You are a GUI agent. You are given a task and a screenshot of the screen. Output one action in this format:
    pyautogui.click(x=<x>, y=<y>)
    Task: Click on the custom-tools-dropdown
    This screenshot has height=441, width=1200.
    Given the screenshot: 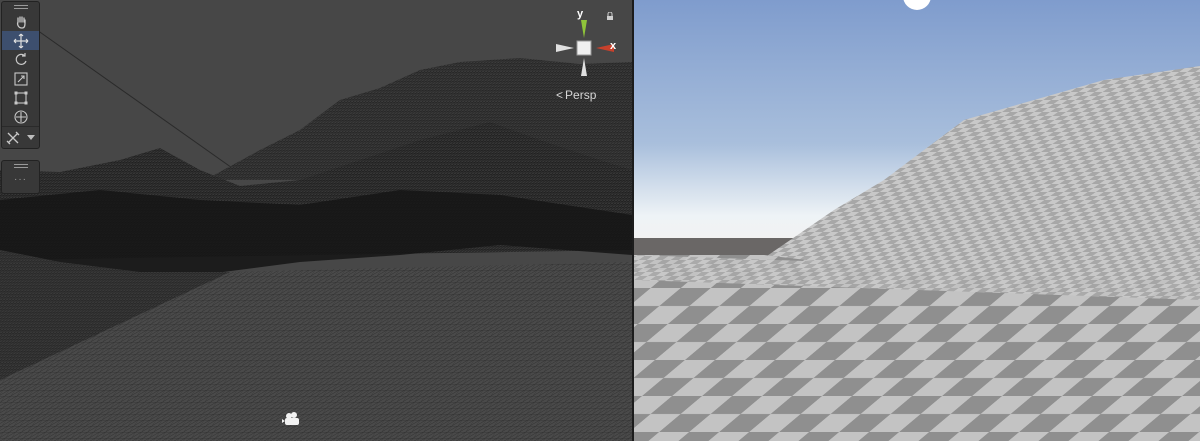 What is the action you would take?
    pyautogui.click(x=20, y=137)
    